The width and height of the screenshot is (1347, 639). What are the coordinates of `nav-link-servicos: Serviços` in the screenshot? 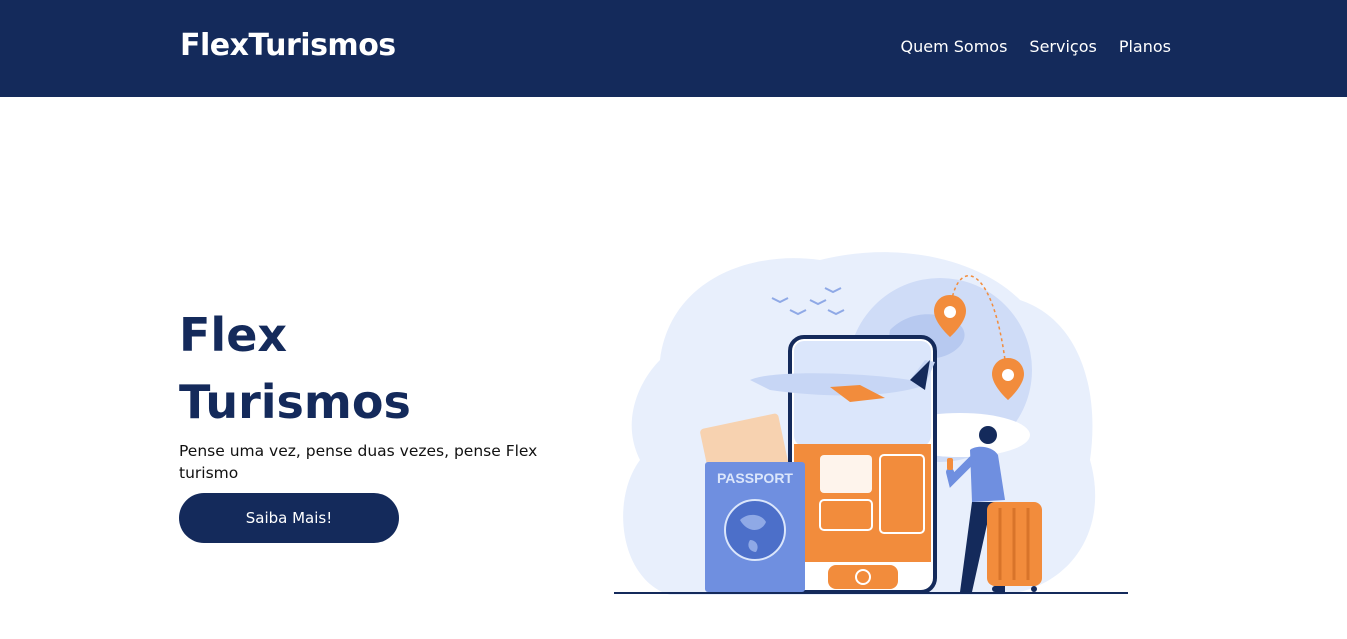 It's located at (1062, 46).